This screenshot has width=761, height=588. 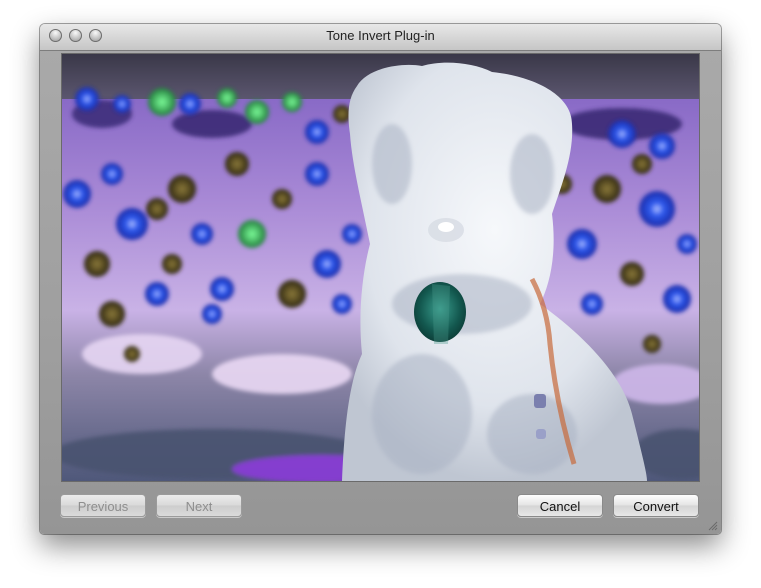 I want to click on window-title: Tone Invert Plug-in, so click(x=380, y=35).